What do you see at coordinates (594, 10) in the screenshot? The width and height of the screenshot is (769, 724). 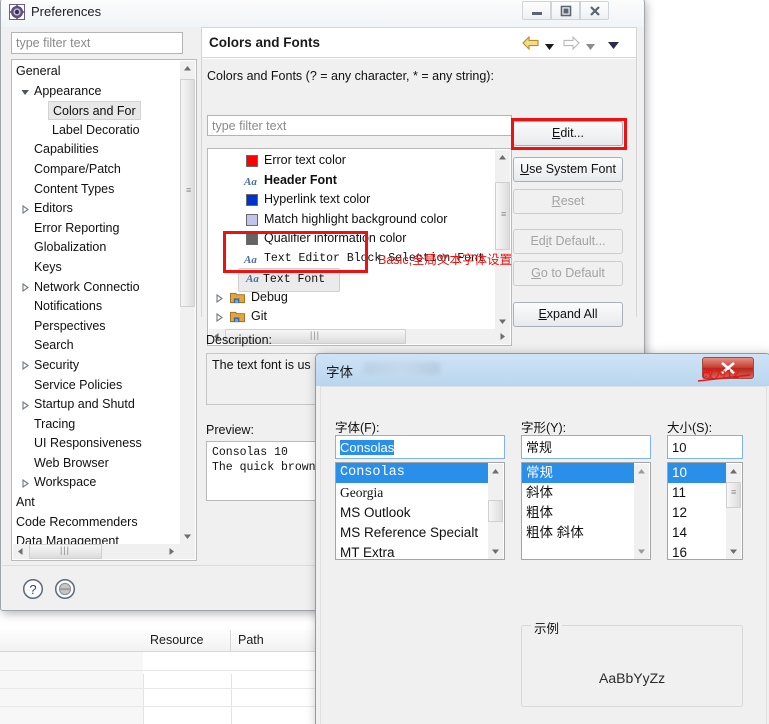 I see `close-button` at bounding box center [594, 10].